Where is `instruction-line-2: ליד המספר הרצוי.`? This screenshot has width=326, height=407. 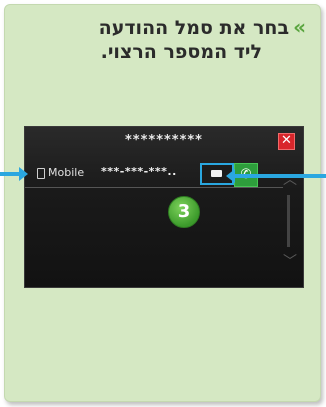 instruction-line-2: ליד המספר הרצוי. is located at coordinates (181, 52).